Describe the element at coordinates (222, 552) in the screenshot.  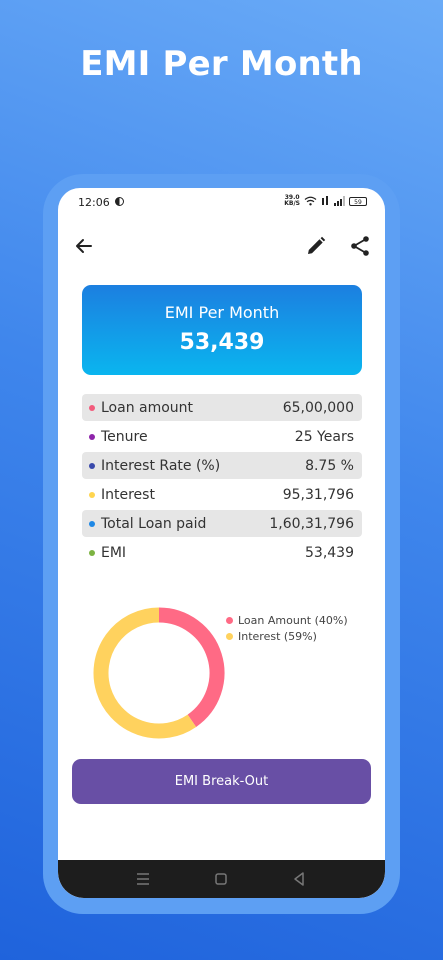
I see `row-emi: EMI 53,439` at that location.